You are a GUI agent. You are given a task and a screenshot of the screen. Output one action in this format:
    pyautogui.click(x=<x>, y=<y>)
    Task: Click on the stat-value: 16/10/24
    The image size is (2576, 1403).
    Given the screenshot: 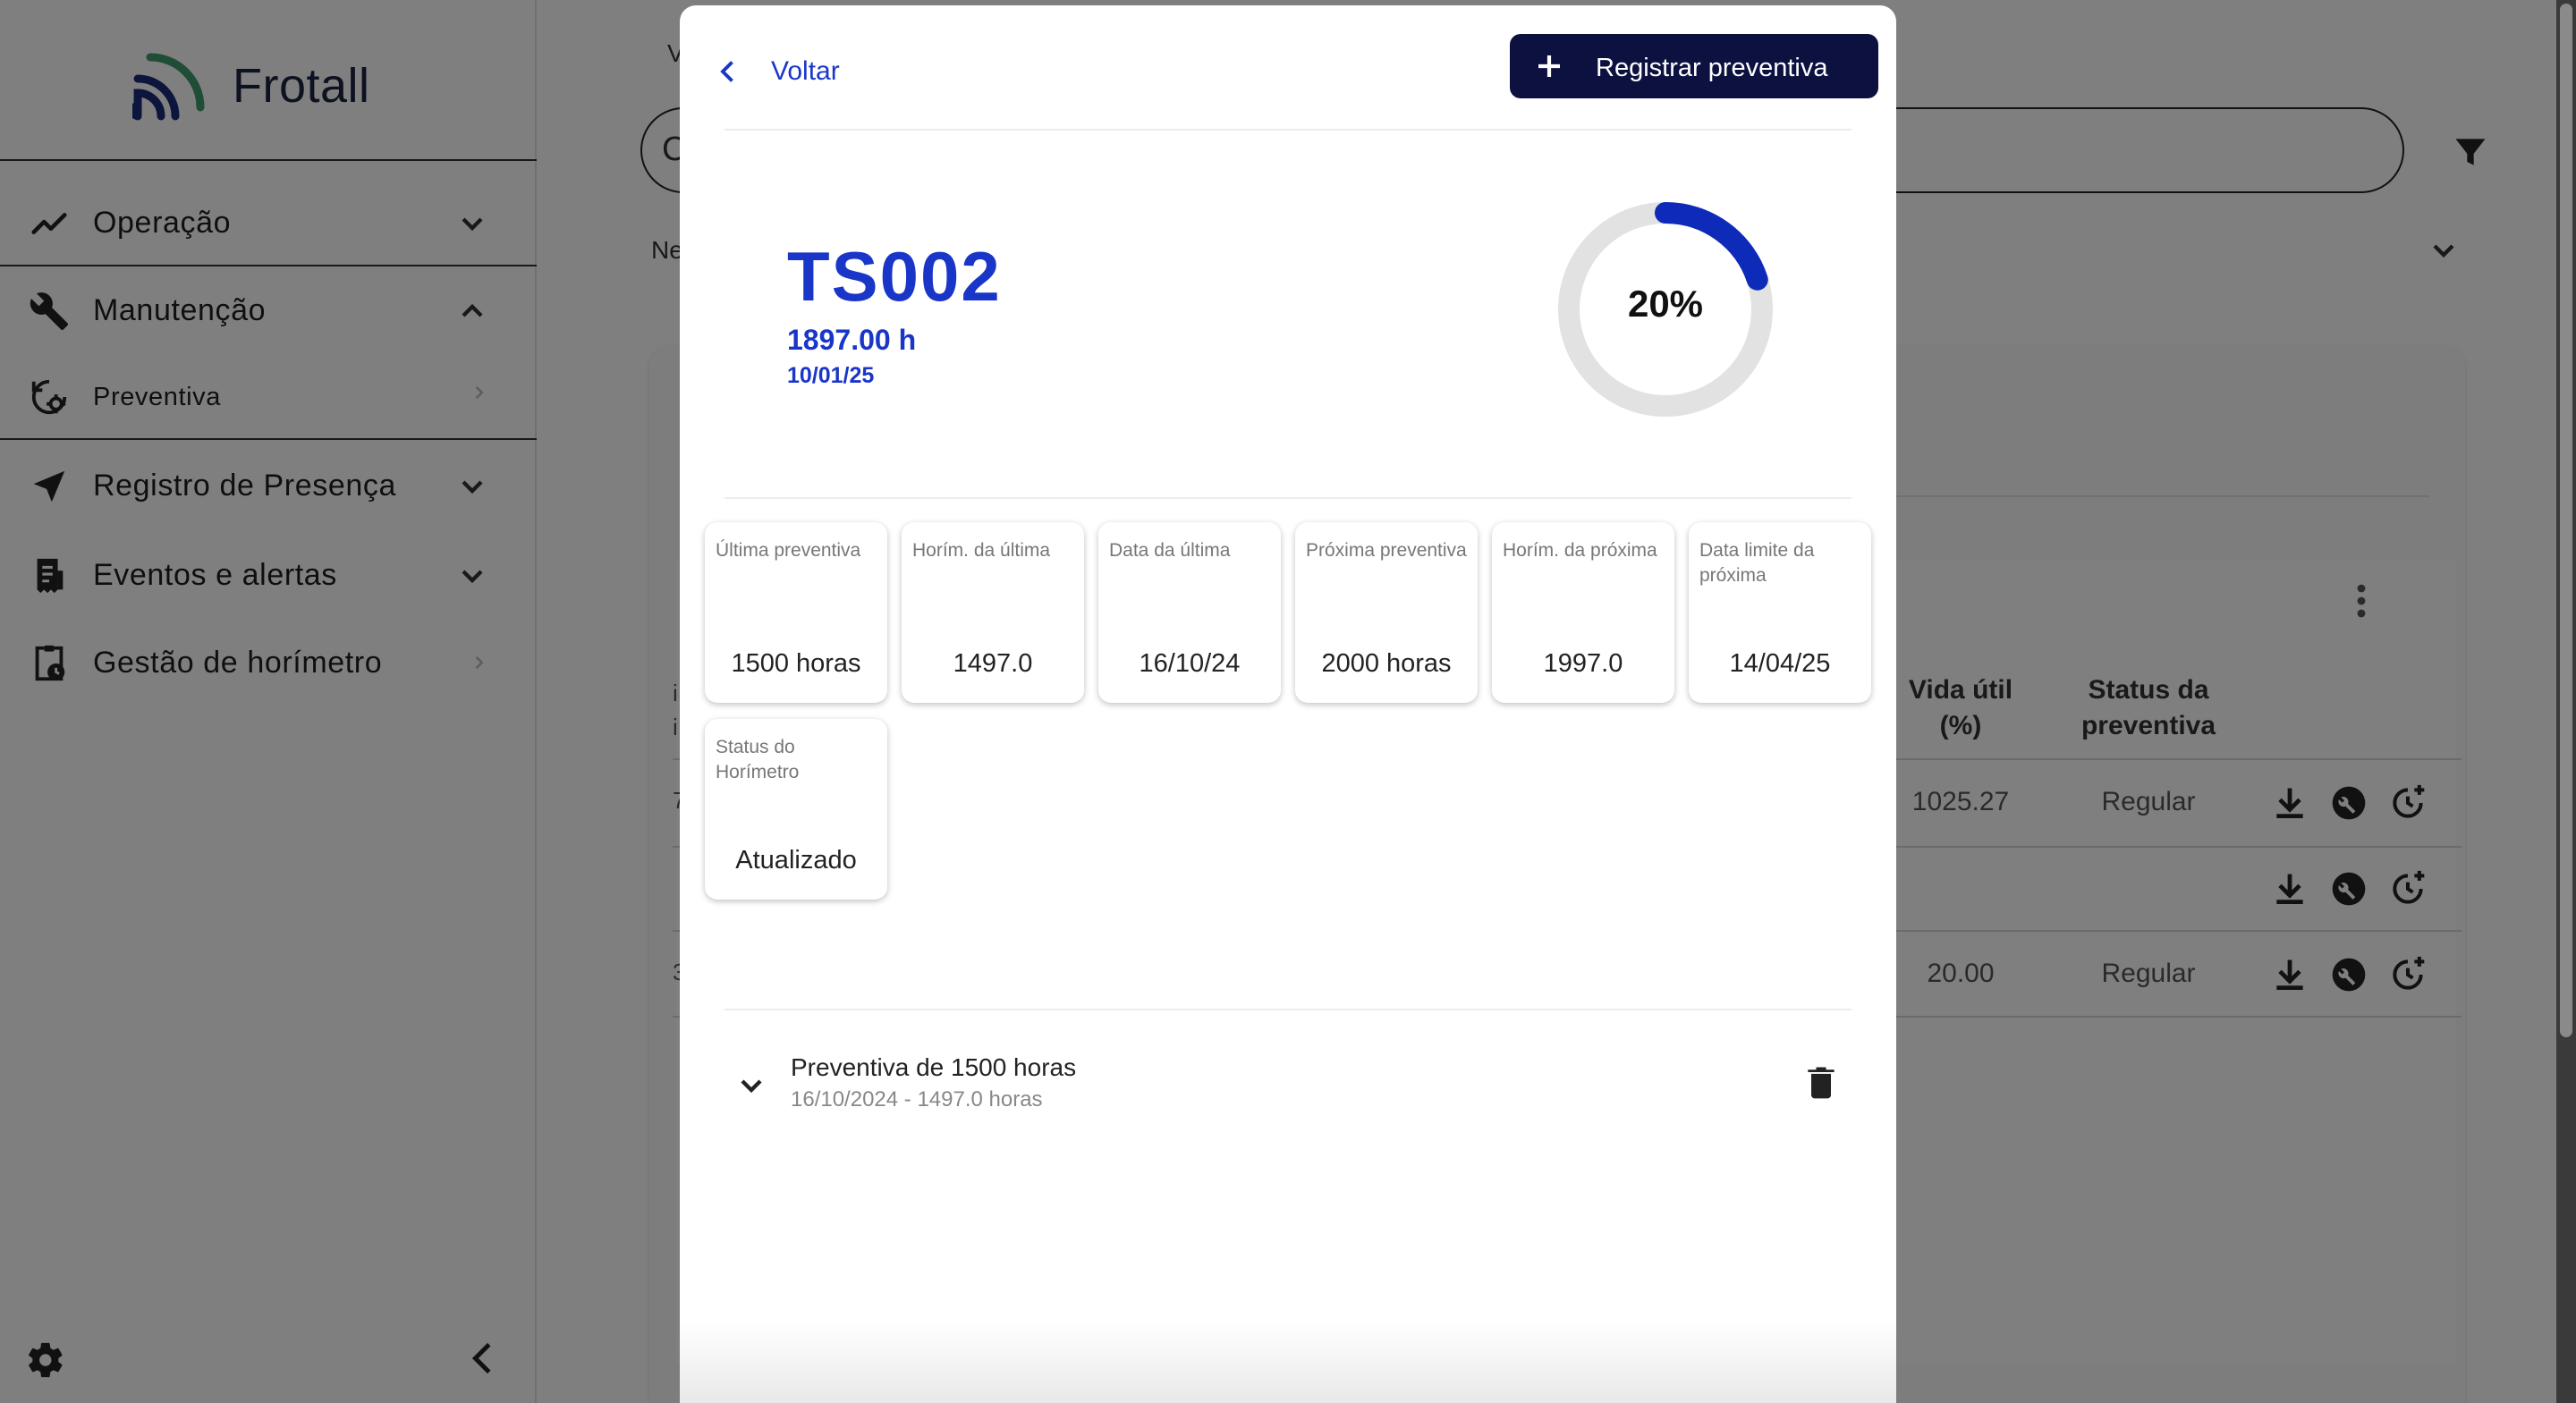 What is the action you would take?
    pyautogui.click(x=1190, y=663)
    